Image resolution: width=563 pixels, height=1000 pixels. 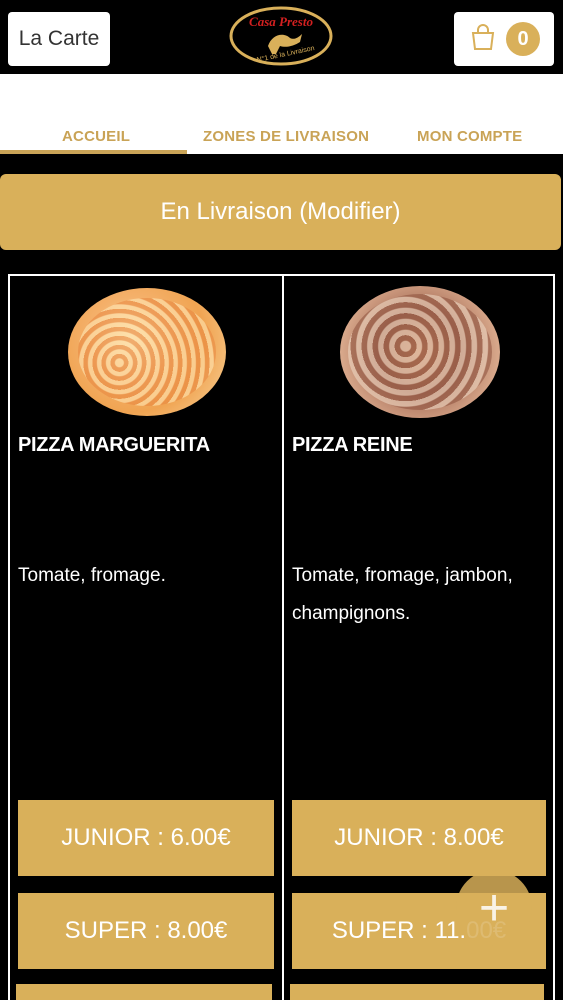 I want to click on tab-mon-compte: MON COMPTE, so click(x=469, y=136).